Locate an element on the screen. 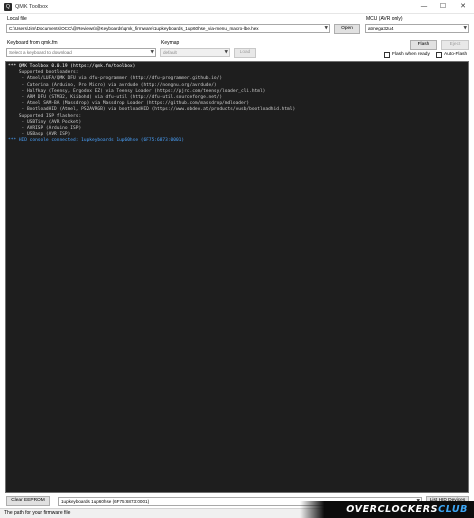  flash-button: Flash is located at coordinates (423, 45).